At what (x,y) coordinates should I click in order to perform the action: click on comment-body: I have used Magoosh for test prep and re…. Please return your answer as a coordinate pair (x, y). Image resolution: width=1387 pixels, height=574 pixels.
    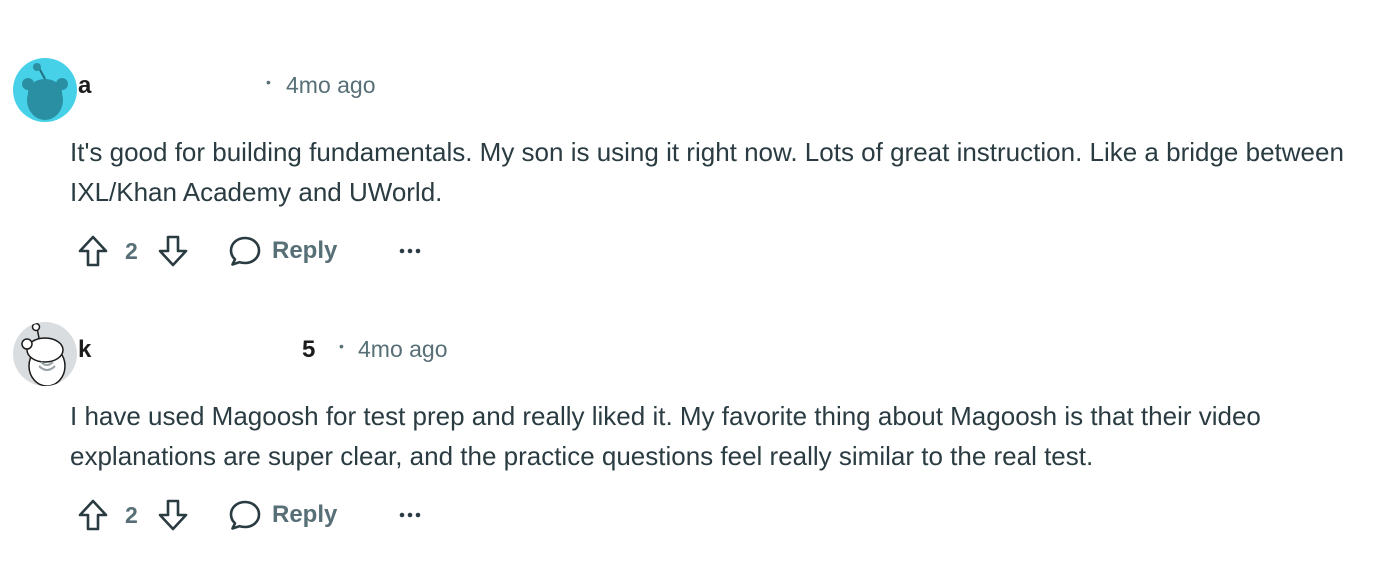
    Looking at the image, I should click on (665, 436).